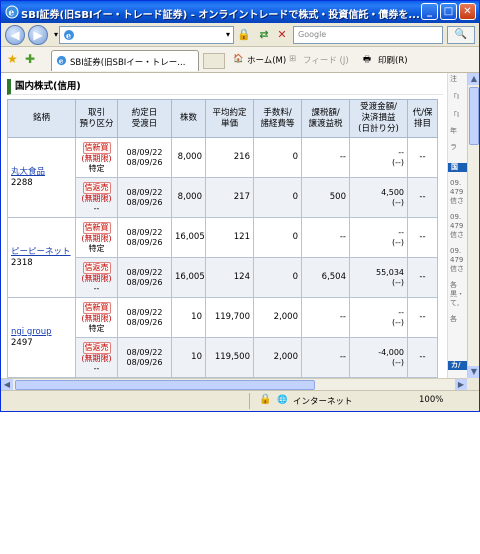 This screenshot has width=480, height=554. Describe the element at coordinates (323, 402) in the screenshot. I see `zone-label: インターネット` at that location.